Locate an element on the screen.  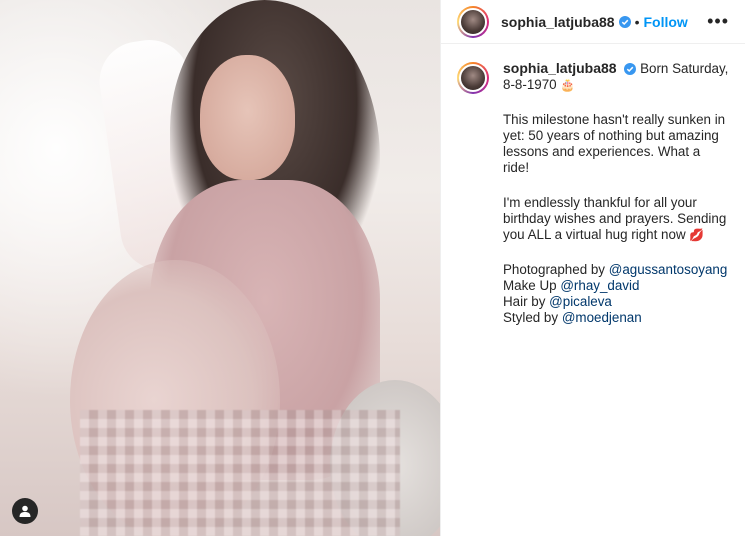
caption-avatar is located at coordinates (473, 78).